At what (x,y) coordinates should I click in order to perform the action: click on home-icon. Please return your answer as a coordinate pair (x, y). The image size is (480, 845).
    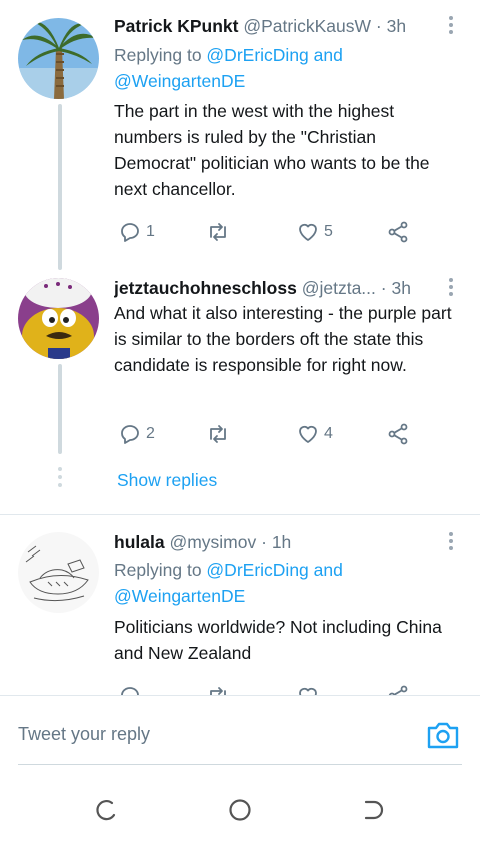
    Looking at the image, I should click on (240, 810).